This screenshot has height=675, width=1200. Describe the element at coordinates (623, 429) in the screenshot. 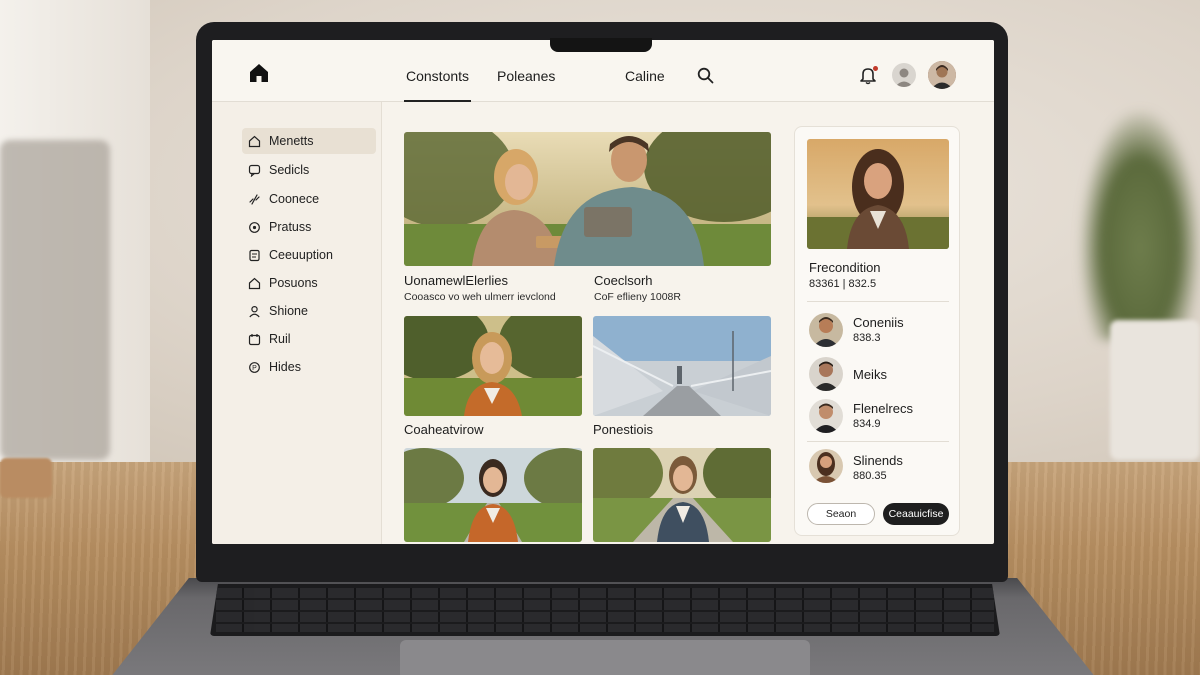

I see `card-caption: Ponestiois` at that location.